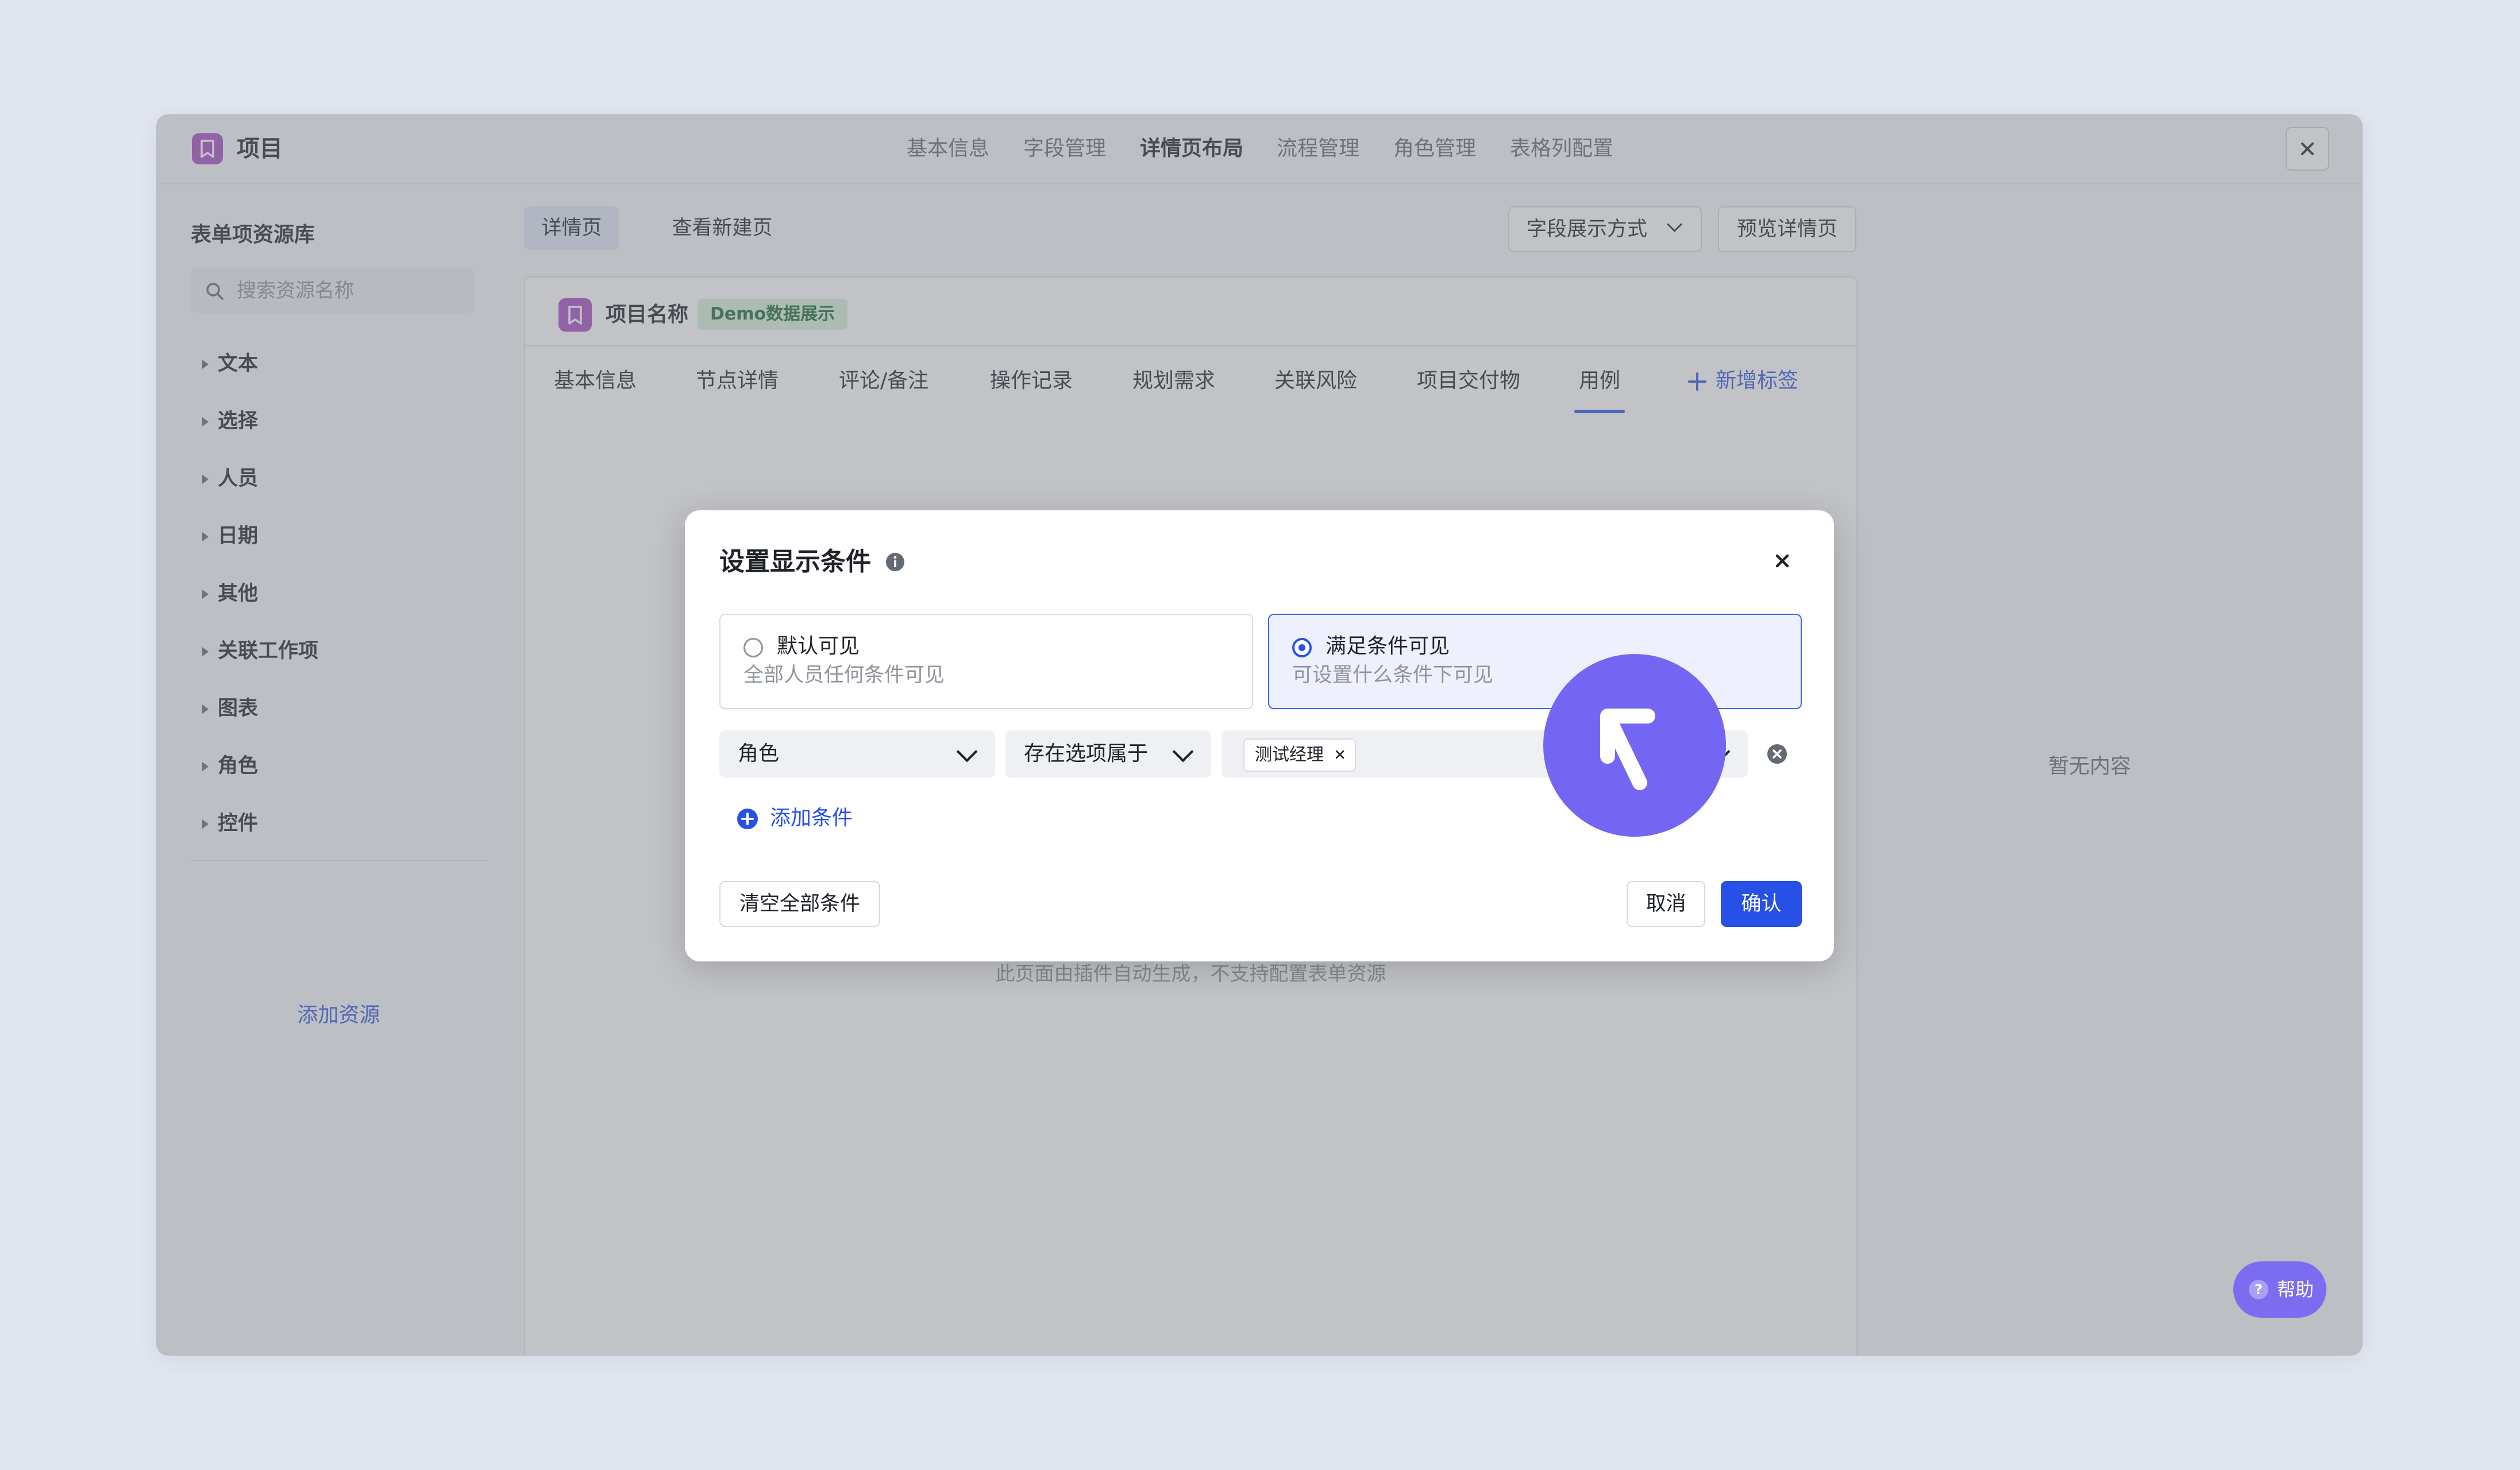  I want to click on add-condition-button: 添加条件, so click(795, 818).